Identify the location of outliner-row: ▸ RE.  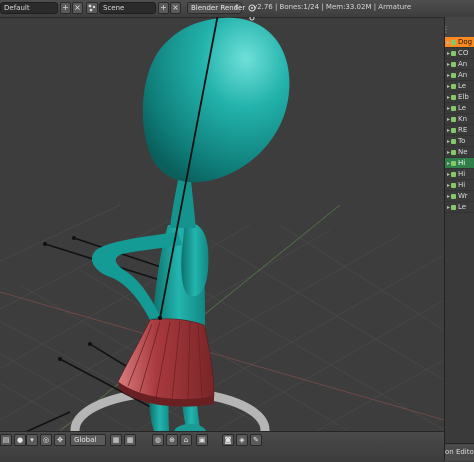
(459, 130).